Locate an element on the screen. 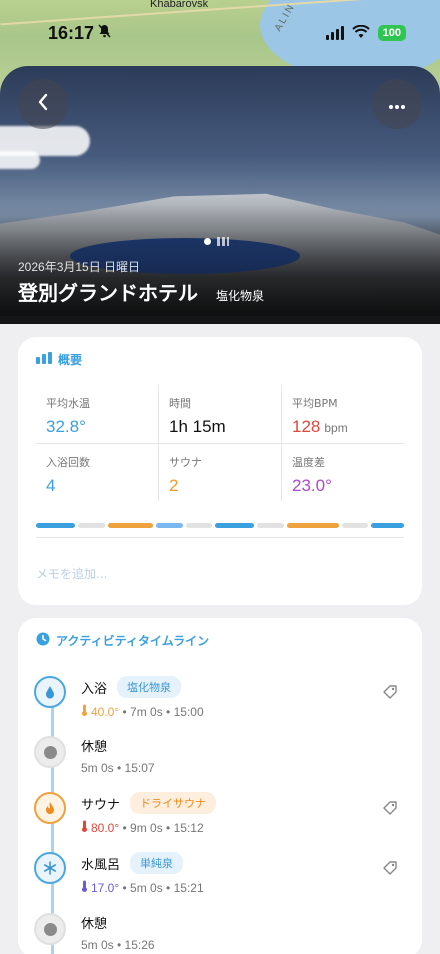 Image resolution: width=440 pixels, height=954 pixels. stat-duration: 時間 1h 15m is located at coordinates (219, 414).